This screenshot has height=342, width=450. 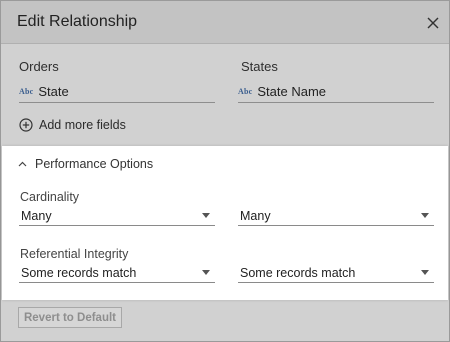 What do you see at coordinates (117, 92) in the screenshot?
I see `left-field-selector: Abc State` at bounding box center [117, 92].